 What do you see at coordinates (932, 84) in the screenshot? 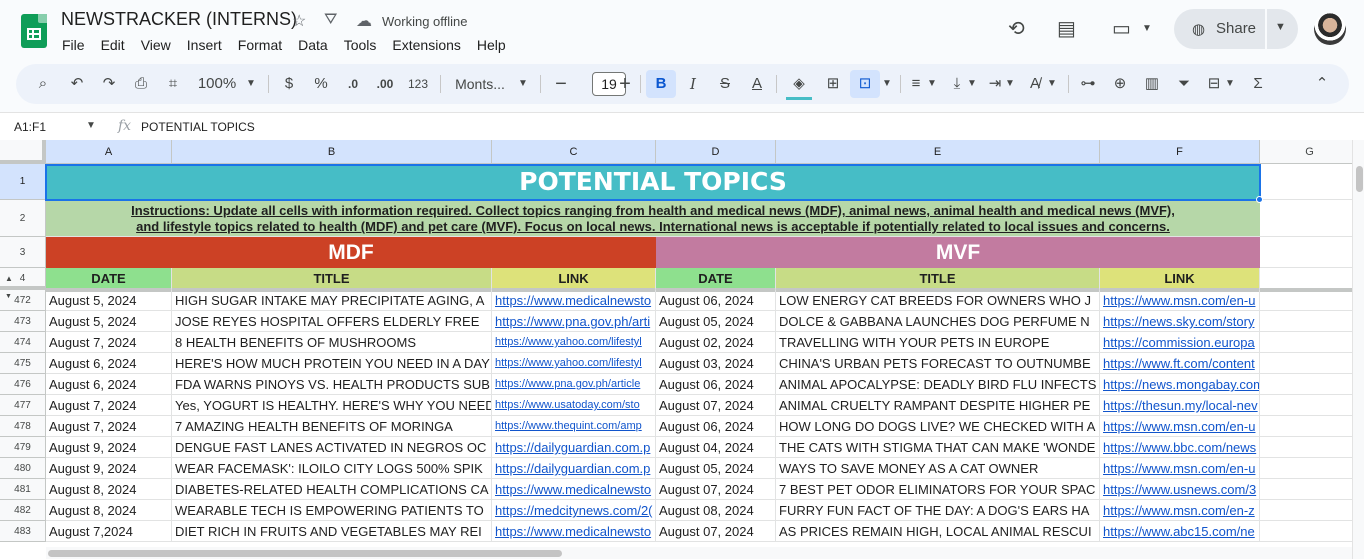
I see `horizontal-align-dropdown-icon: ▼` at bounding box center [932, 84].